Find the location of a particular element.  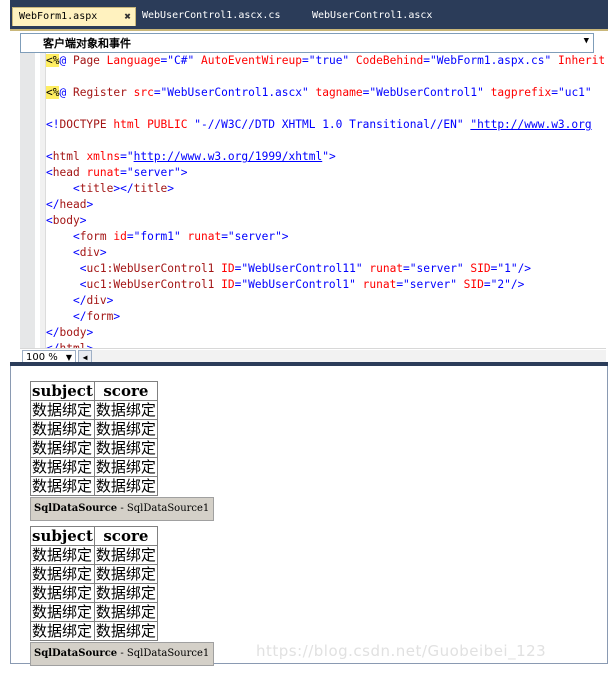

code-line: </div> is located at coordinates (326, 301).